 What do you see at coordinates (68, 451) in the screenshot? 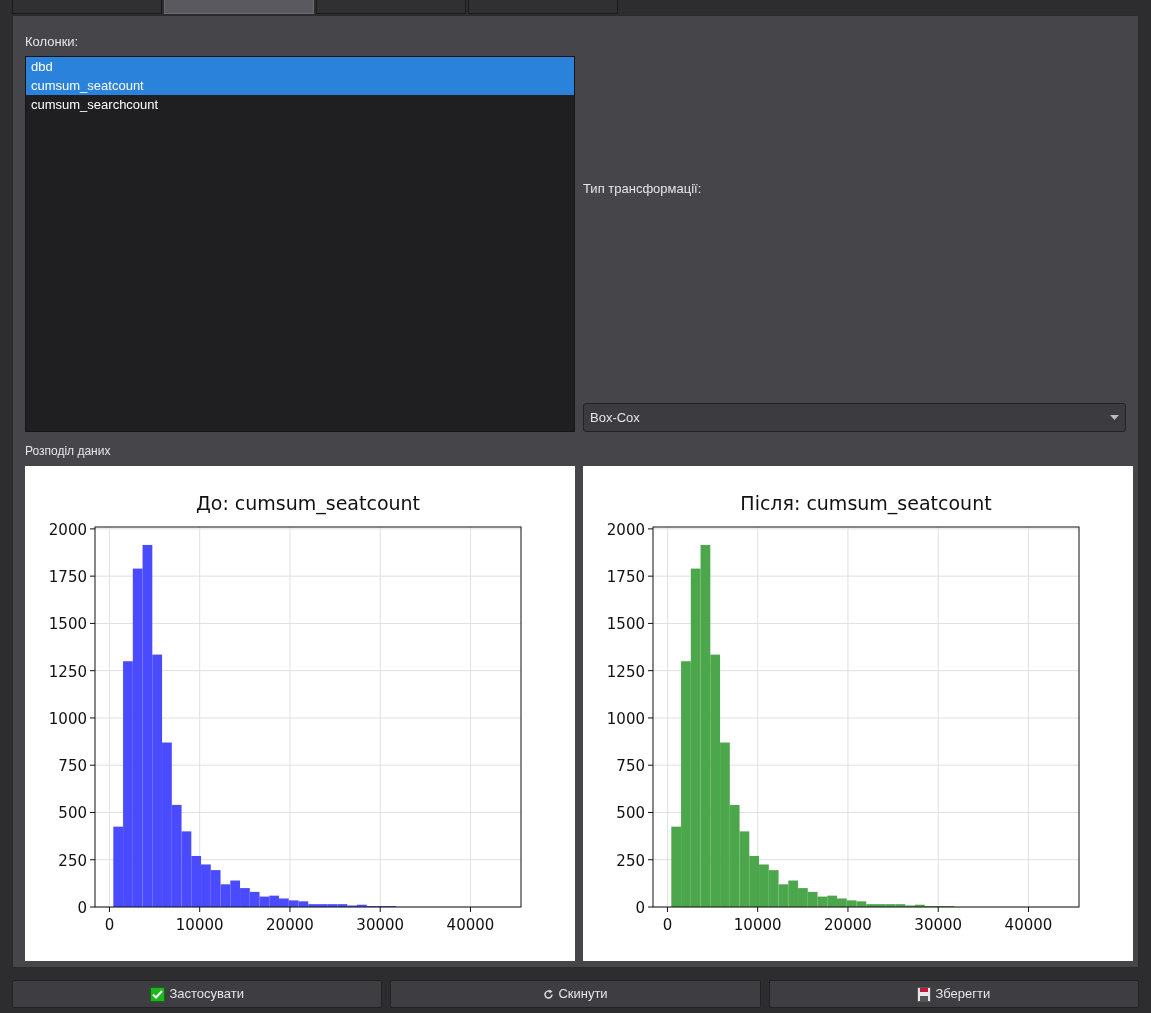
I see `distribution-label: Розподіл даних` at bounding box center [68, 451].